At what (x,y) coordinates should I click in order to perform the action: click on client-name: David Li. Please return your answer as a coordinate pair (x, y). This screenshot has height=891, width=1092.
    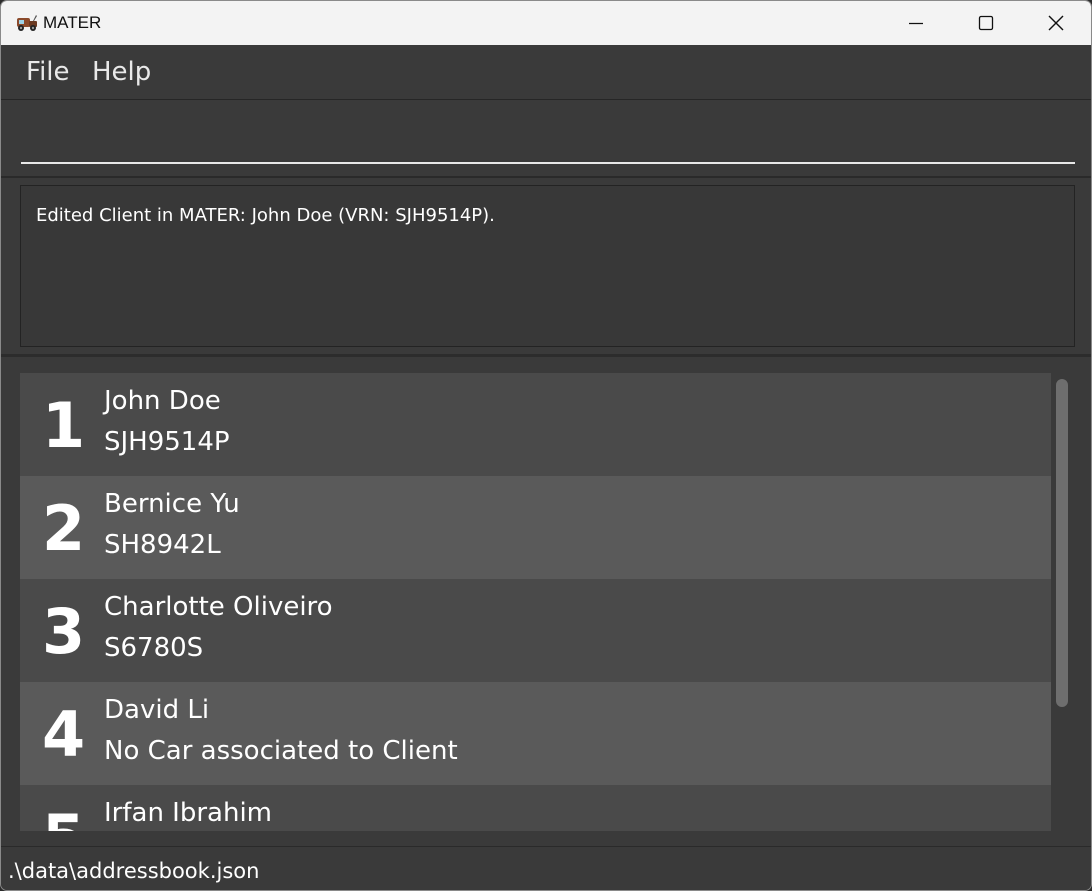
    Looking at the image, I should click on (157, 710).